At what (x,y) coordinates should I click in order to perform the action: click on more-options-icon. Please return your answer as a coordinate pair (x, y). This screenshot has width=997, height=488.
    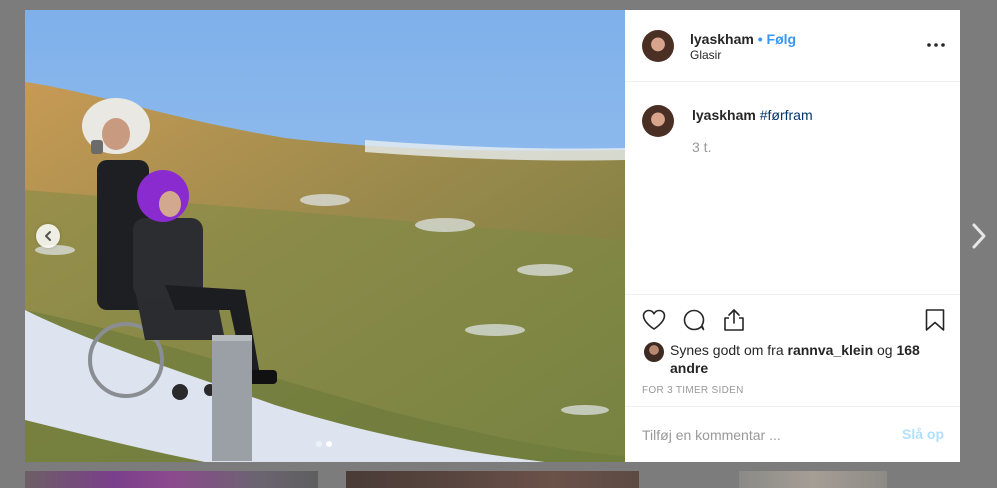
    Looking at the image, I should click on (936, 45).